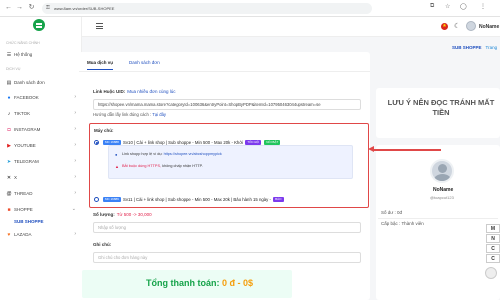 Image resolution: width=500 pixels, height=300 pixels. What do you see at coordinates (492, 47) in the screenshot?
I see `breadcrumb-next: Trang` at bounding box center [492, 47].